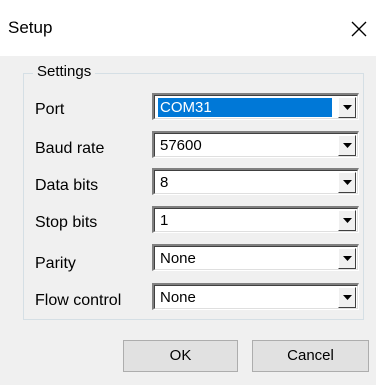 This screenshot has height=385, width=376. What do you see at coordinates (255, 181) in the screenshot?
I see `data-bits-select: 8` at bounding box center [255, 181].